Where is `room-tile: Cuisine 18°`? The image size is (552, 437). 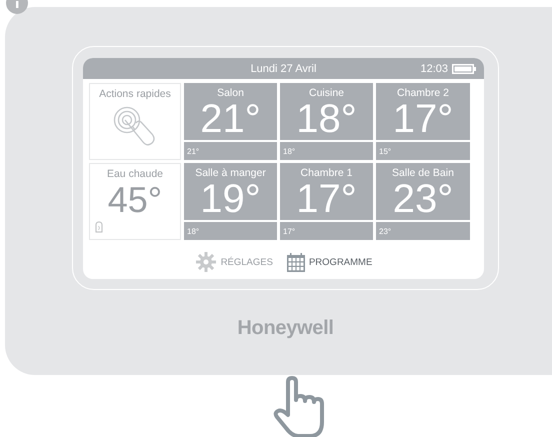
room-tile: Cuisine 18° is located at coordinates (326, 111).